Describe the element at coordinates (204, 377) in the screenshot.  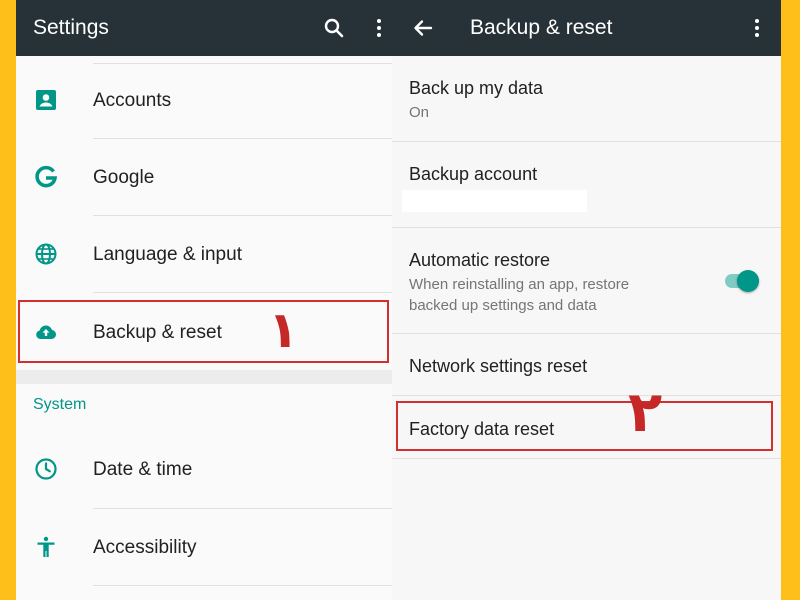
I see `section-divider` at that location.